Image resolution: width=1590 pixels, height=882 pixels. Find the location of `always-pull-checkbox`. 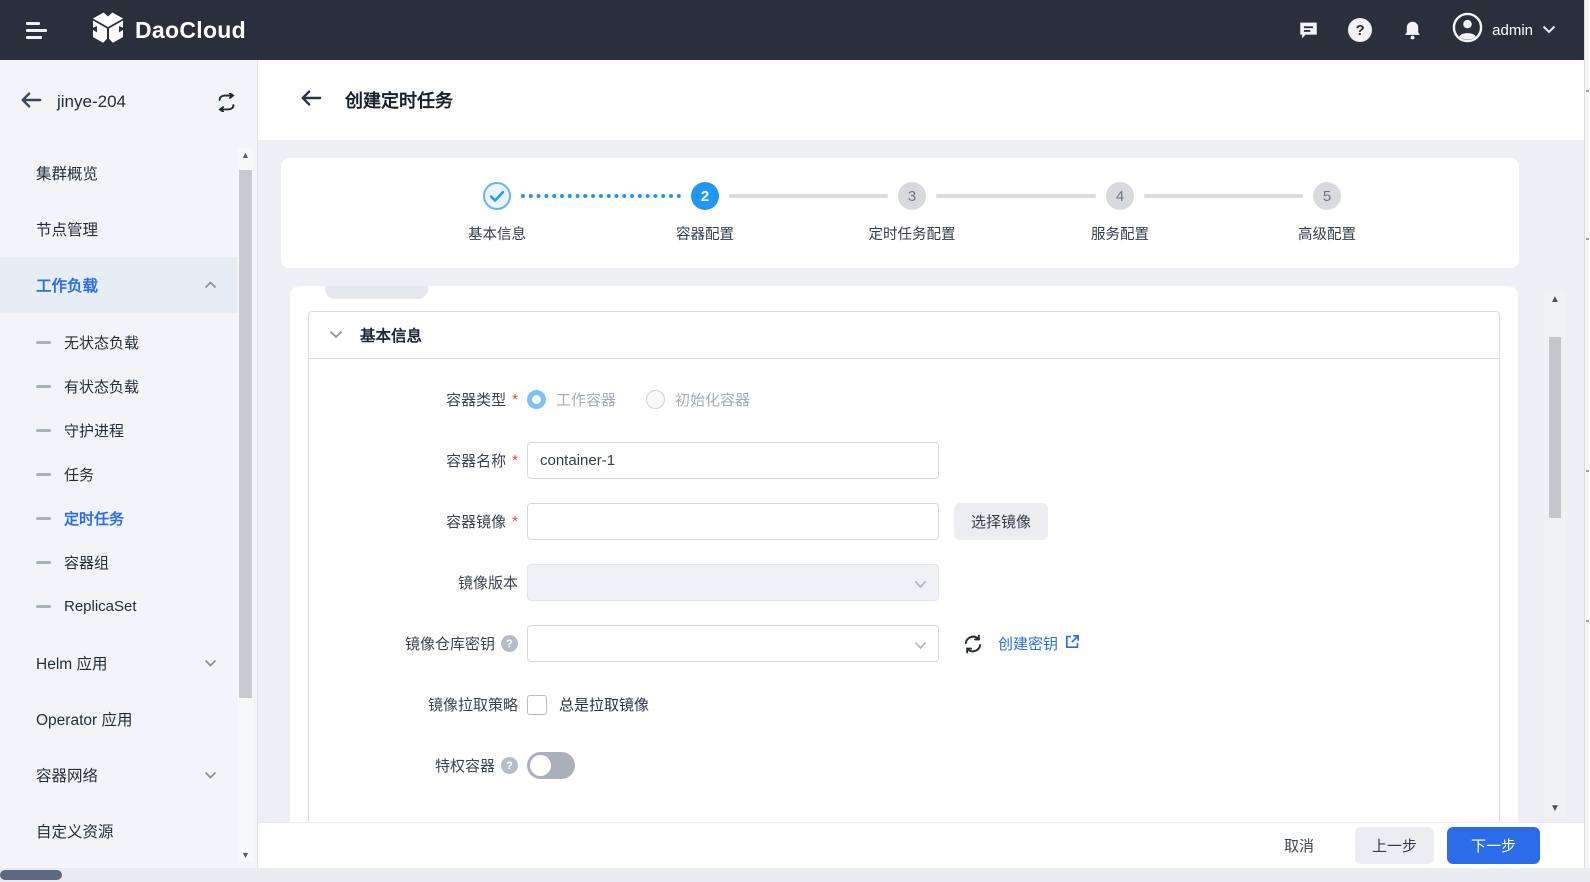

always-pull-checkbox is located at coordinates (537, 704).